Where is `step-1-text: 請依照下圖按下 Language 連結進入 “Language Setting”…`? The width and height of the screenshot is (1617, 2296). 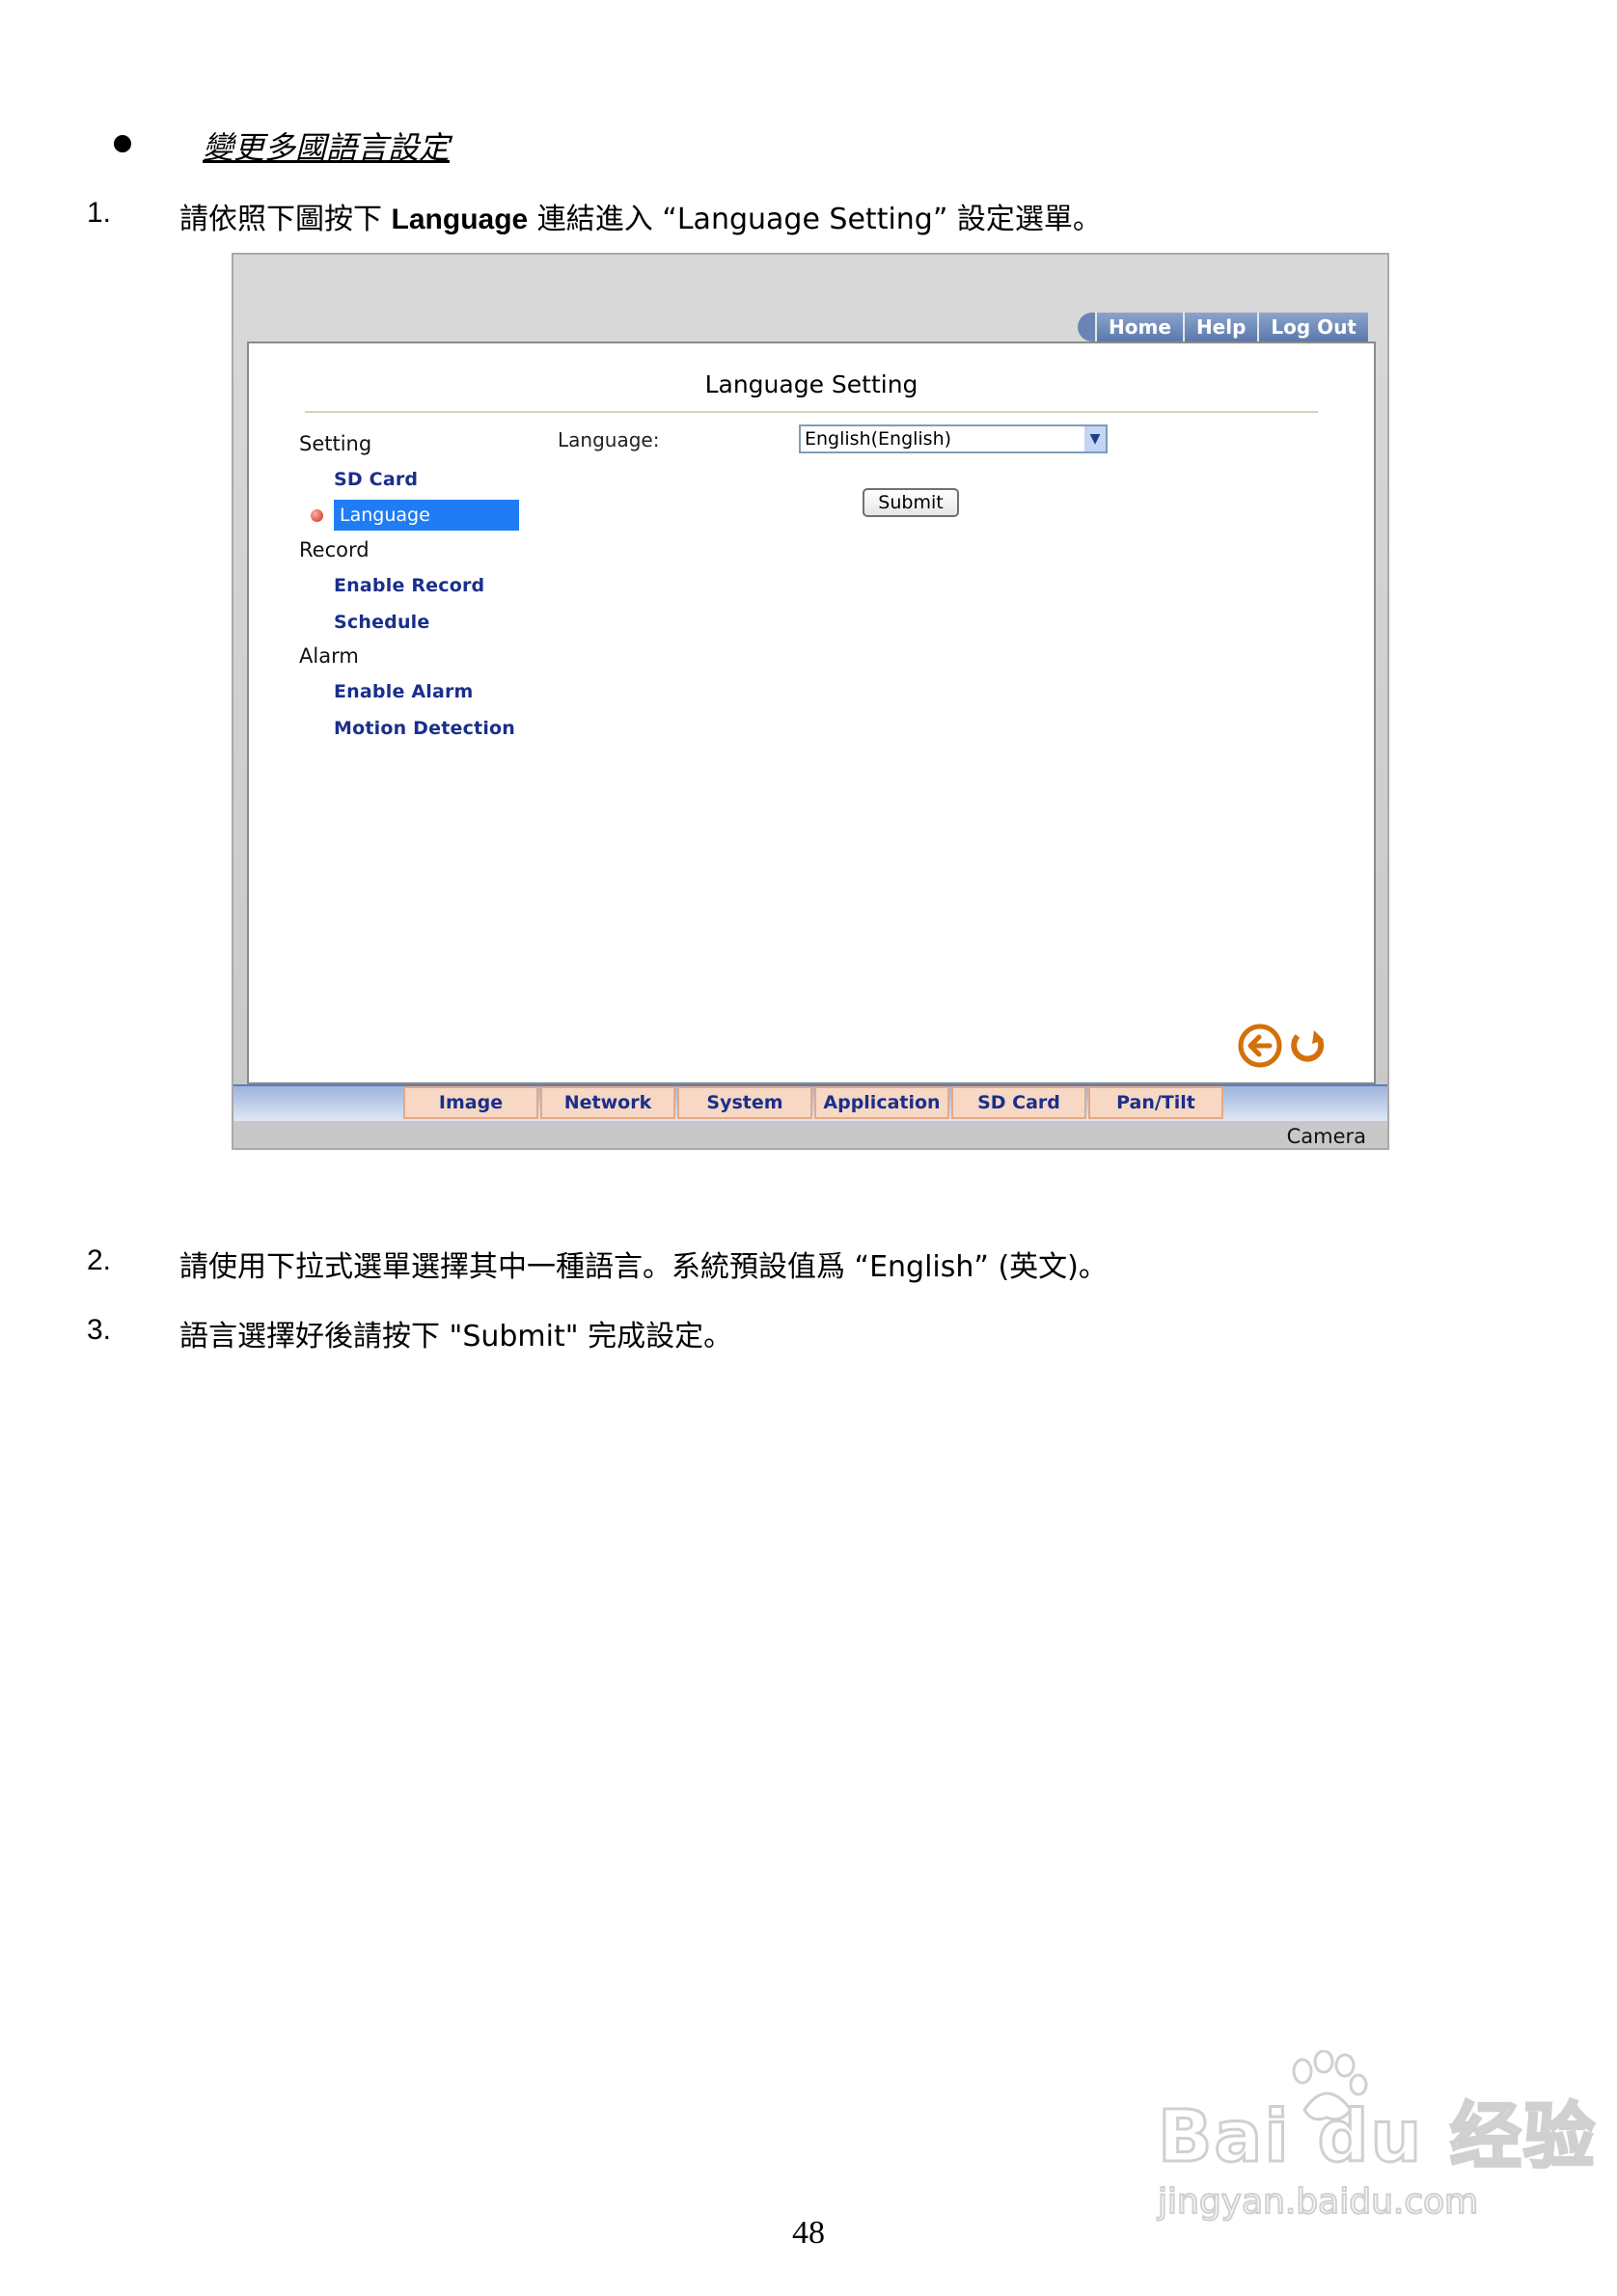 step-1-text: 請依照下圖按下 Language 連結進入 “Language Setting”… is located at coordinates (641, 219).